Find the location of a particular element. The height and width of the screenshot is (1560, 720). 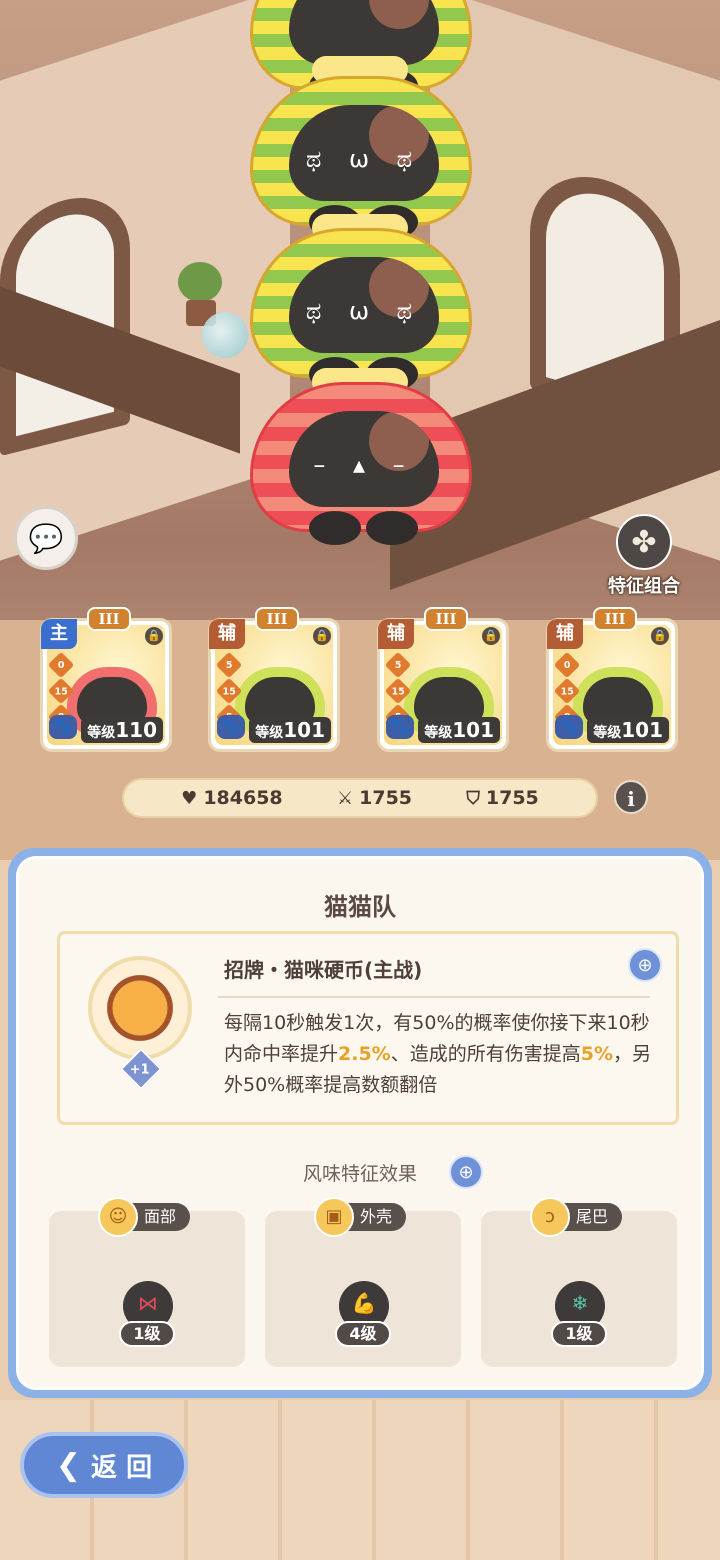

attack-value: 1755 is located at coordinates (386, 798).